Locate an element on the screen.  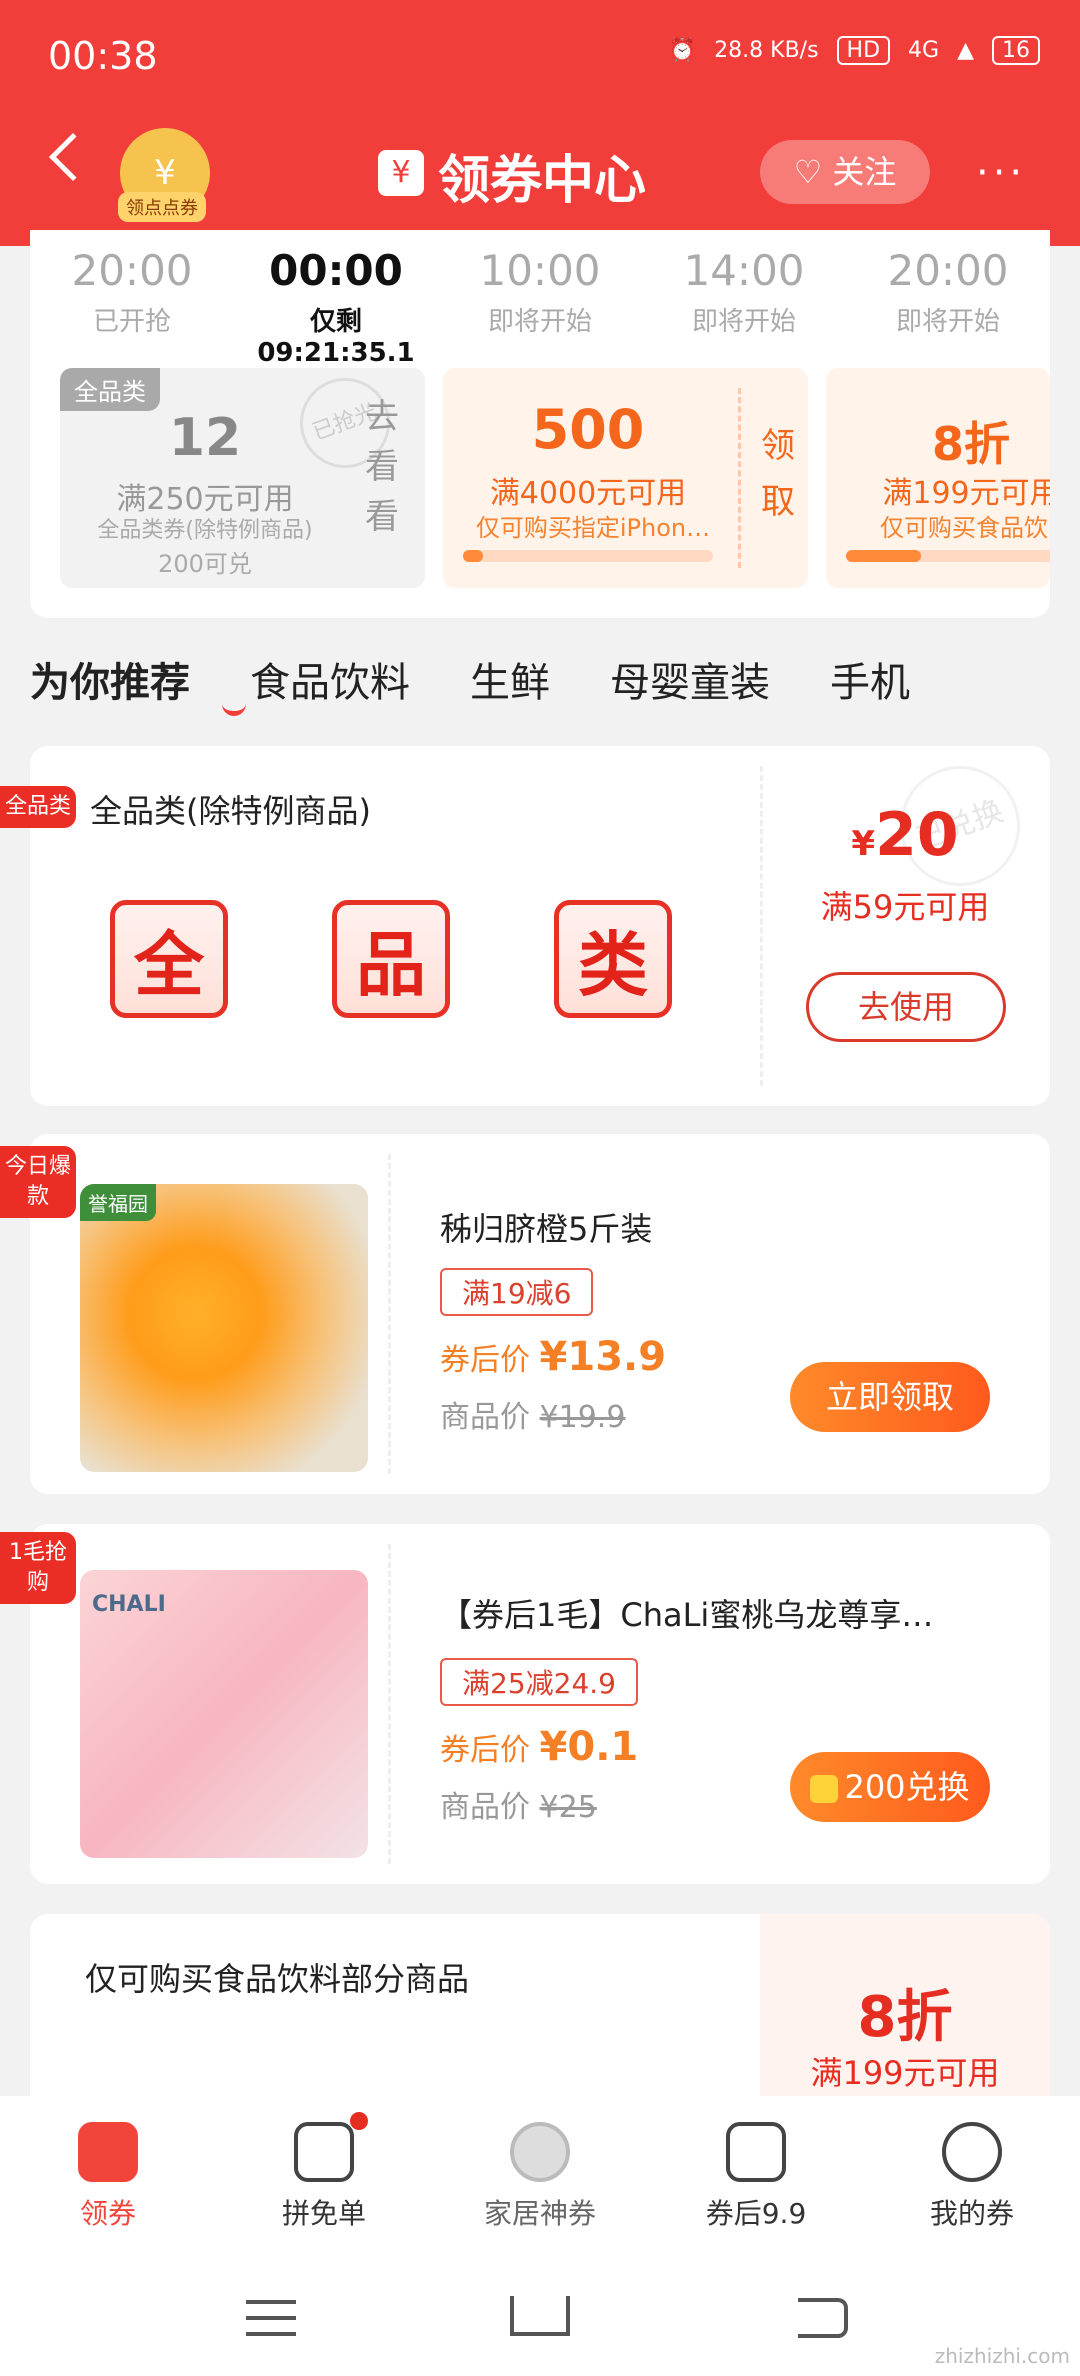
back-icon is located at coordinates (73, 157).